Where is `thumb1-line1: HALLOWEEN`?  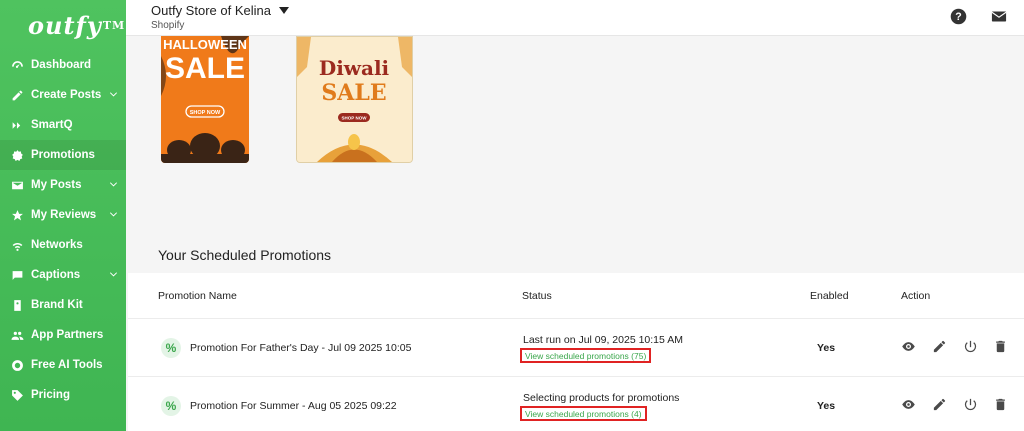
thumb1-line1: HALLOWEEN is located at coordinates (205, 44).